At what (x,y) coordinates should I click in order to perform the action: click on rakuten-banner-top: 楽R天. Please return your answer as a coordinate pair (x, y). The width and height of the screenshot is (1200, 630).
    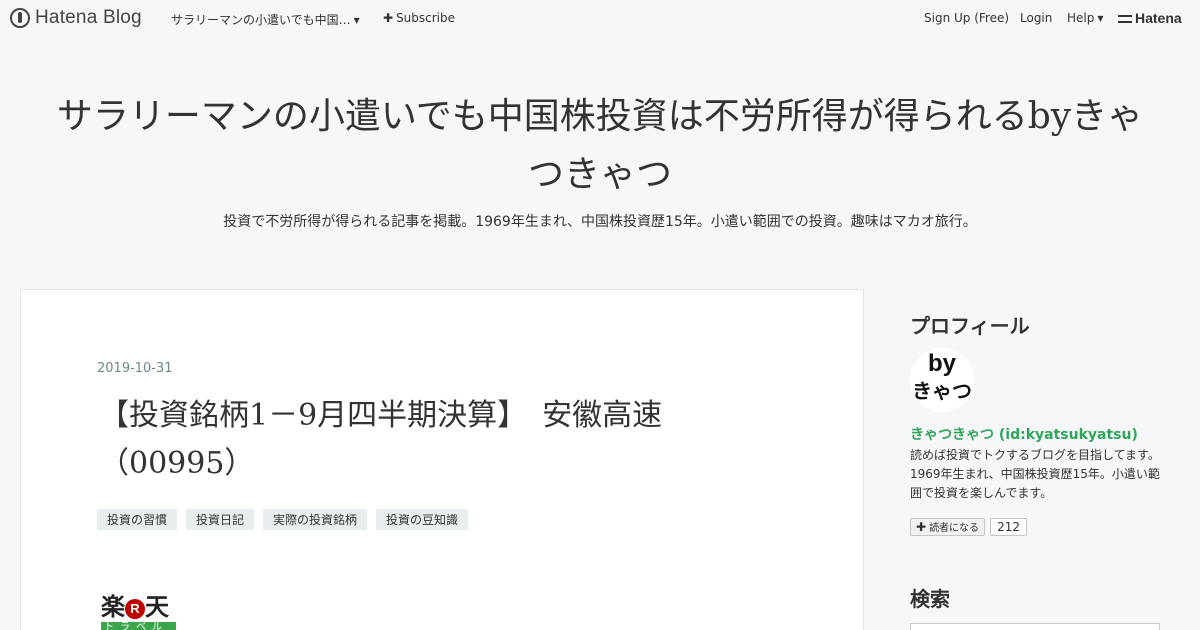
    Looking at the image, I should click on (138, 607).